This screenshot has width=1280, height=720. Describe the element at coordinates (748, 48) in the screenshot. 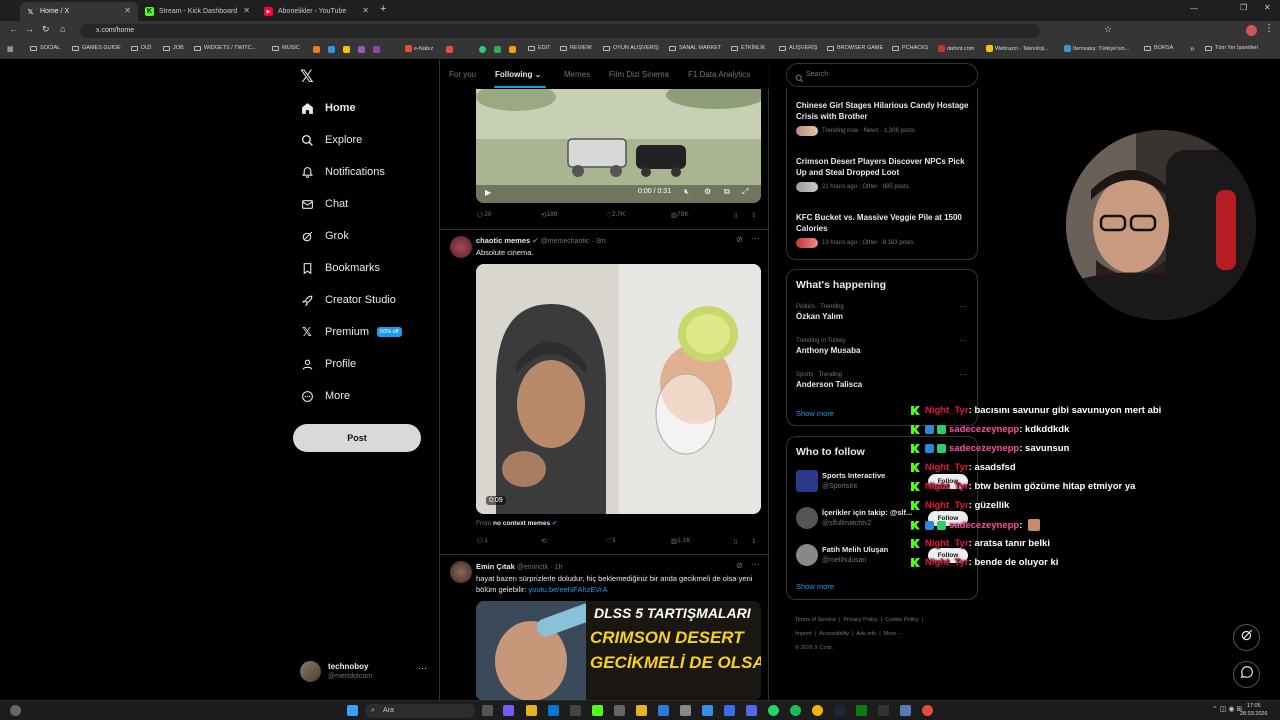

I see `bookmark-folder: ETKİNLİK` at that location.